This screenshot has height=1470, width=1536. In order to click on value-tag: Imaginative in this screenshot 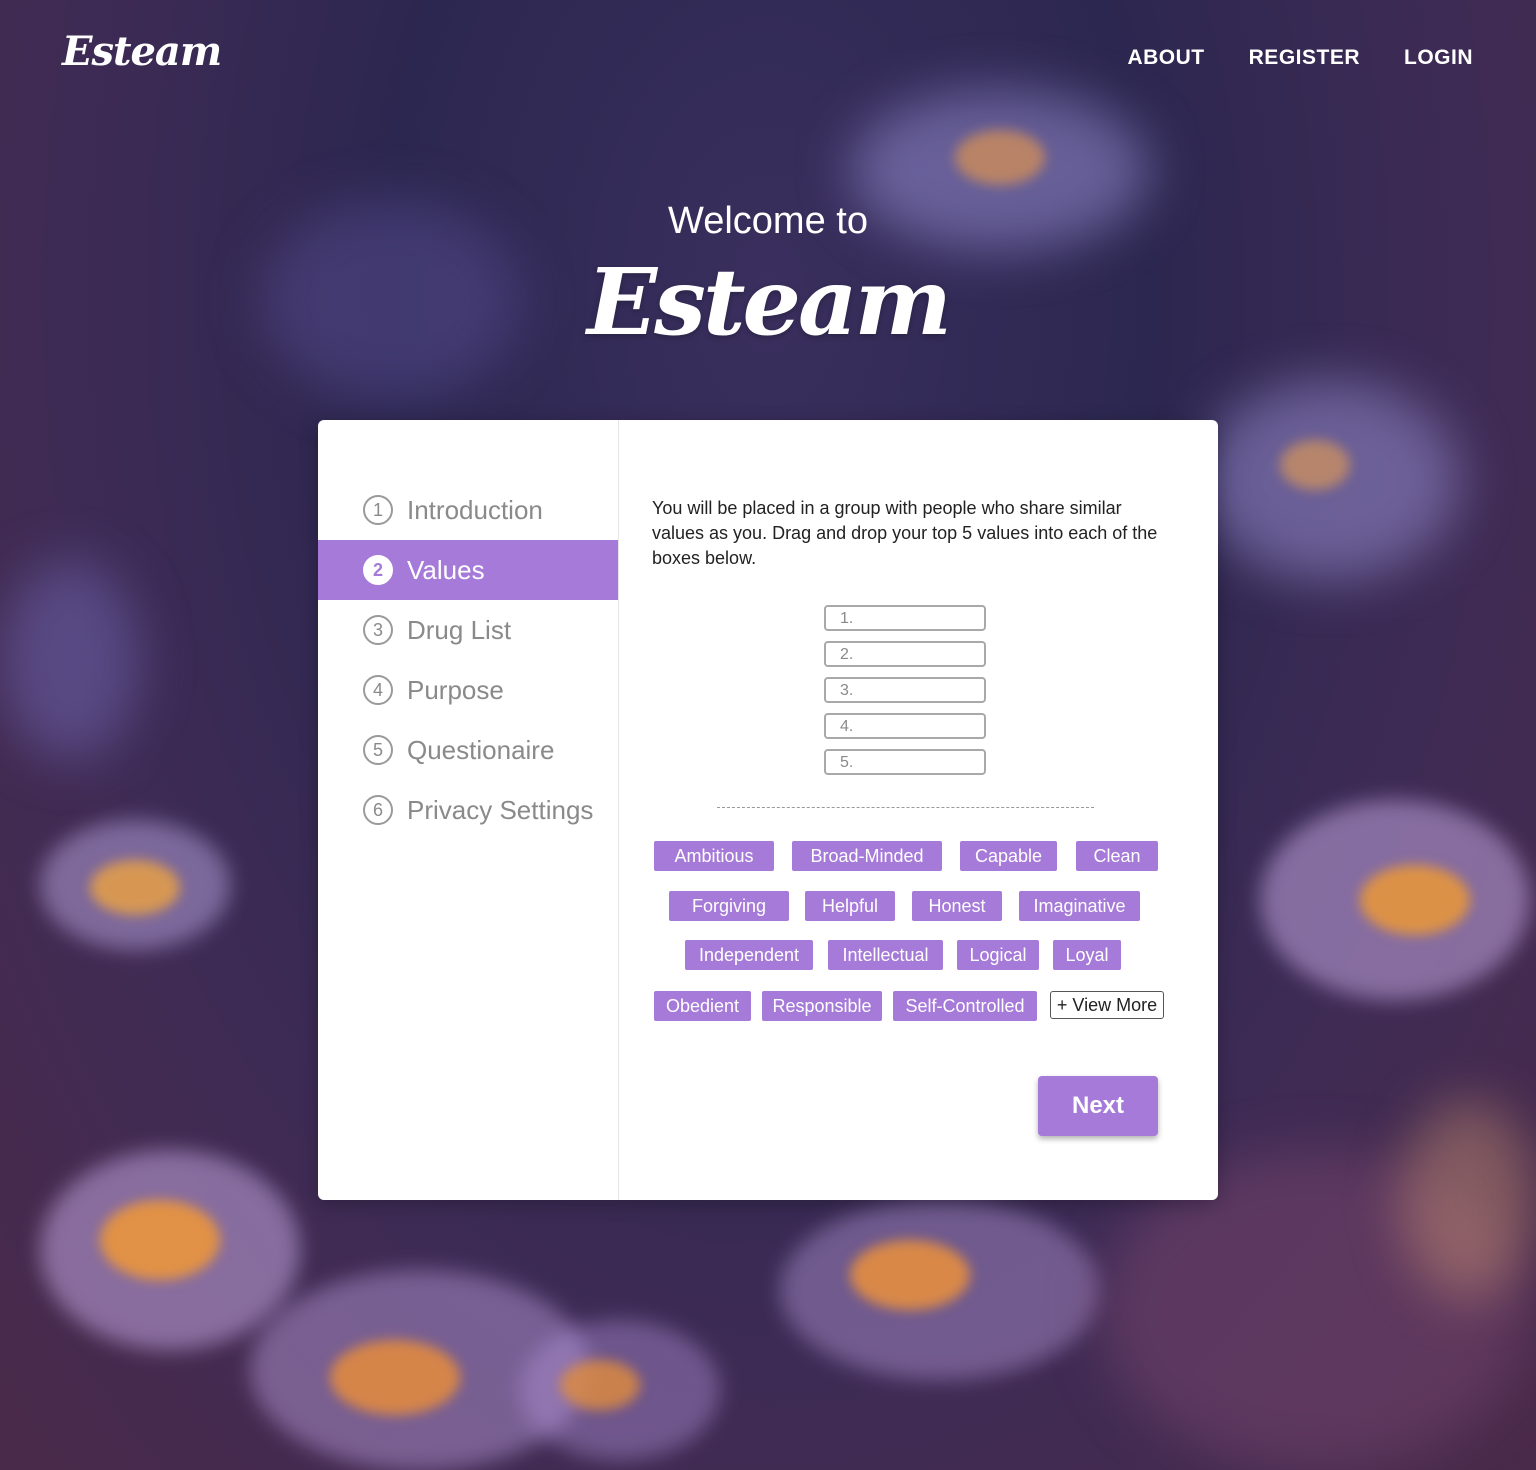, I will do `click(1079, 906)`.